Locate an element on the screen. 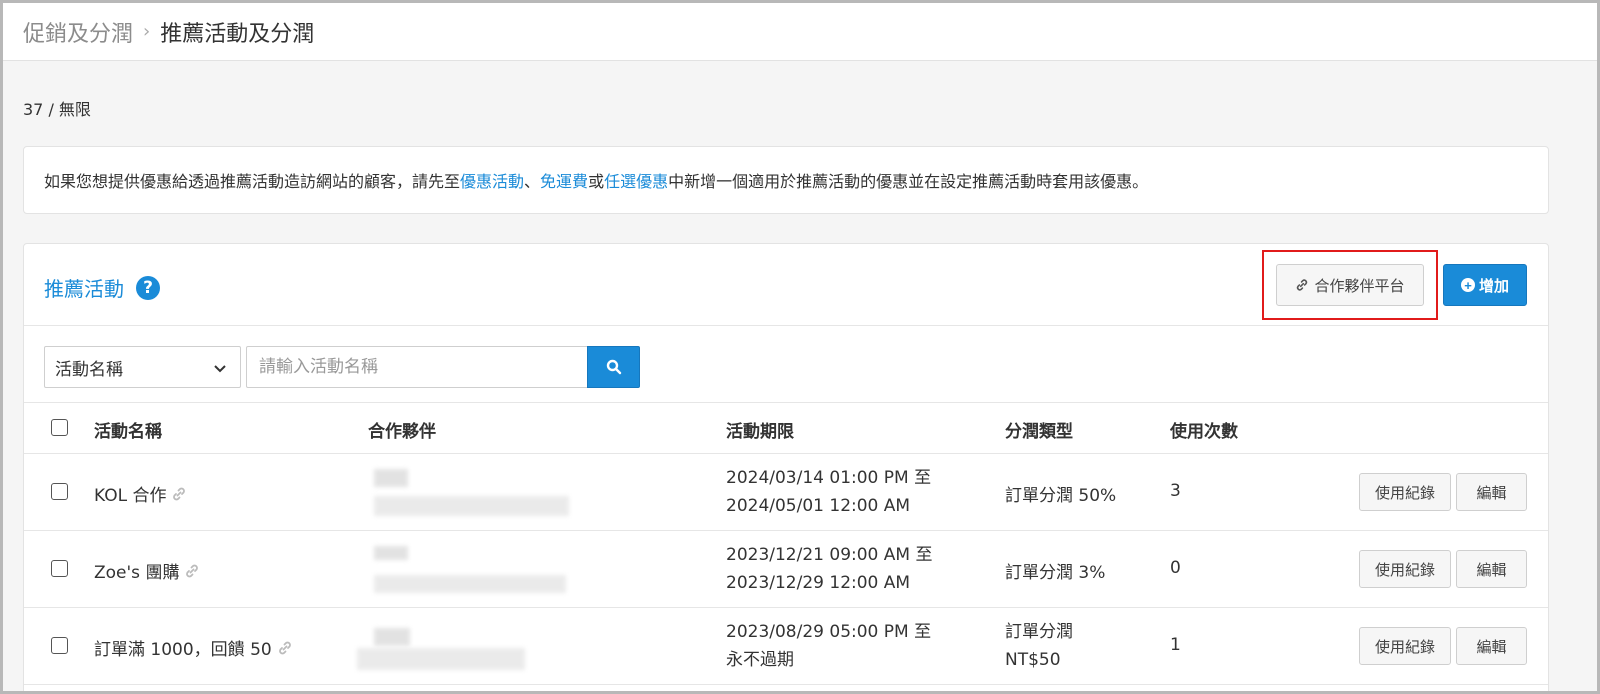  row-name-text: 訂單滿 1000，回饋 50 is located at coordinates (183, 650).